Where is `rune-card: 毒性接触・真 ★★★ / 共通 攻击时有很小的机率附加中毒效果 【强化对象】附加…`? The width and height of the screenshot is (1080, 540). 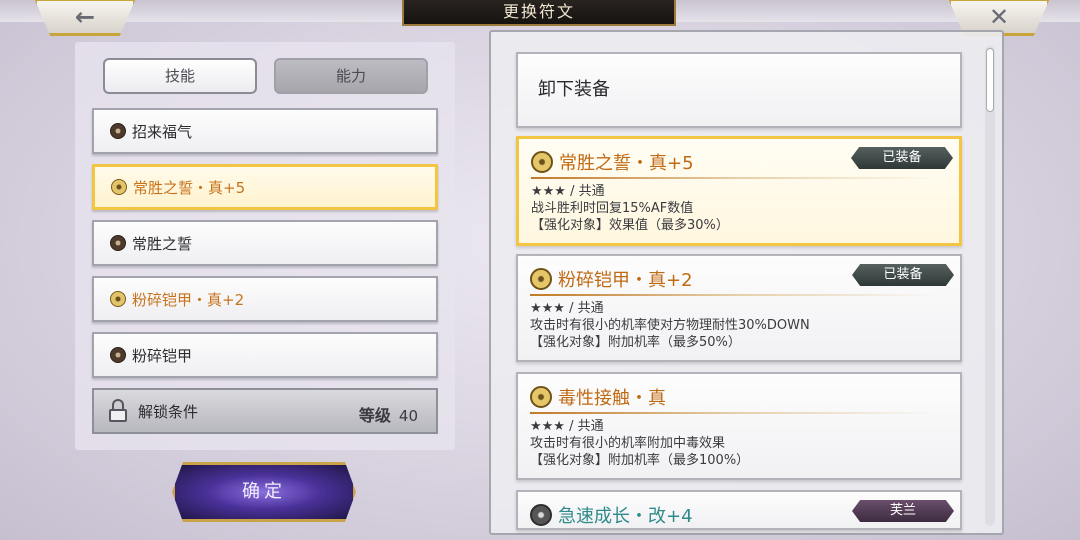
rune-card: 毒性接触・真 ★★★ / 共通 攻击时有很小的机率附加中毒效果 【强化对象】附加… is located at coordinates (739, 426).